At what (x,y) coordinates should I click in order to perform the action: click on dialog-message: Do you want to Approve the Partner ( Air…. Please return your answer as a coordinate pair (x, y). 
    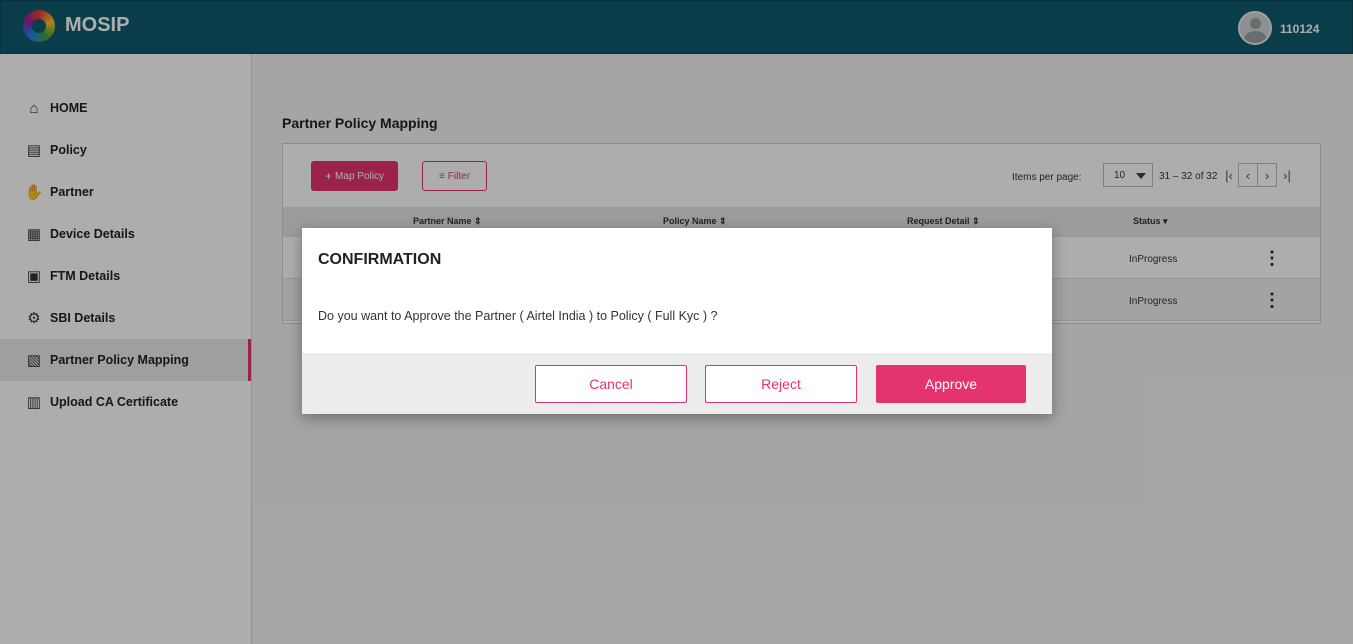
    Looking at the image, I should click on (518, 316).